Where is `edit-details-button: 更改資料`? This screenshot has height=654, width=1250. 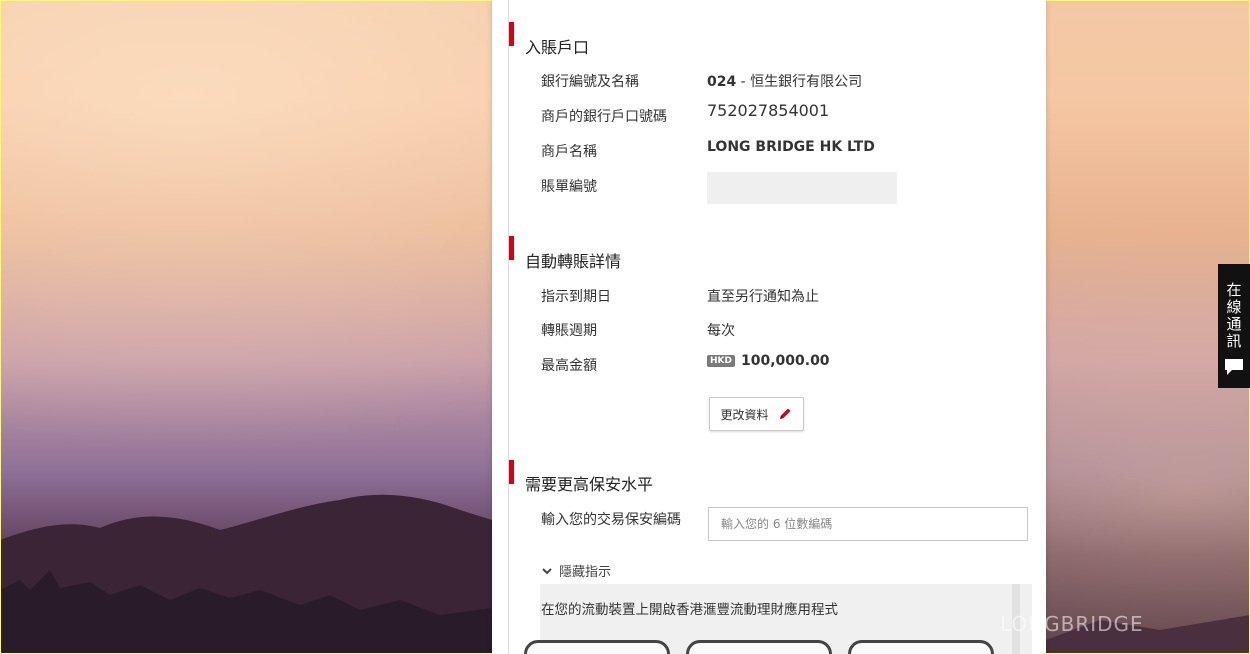
edit-details-button: 更改資料 is located at coordinates (756, 414).